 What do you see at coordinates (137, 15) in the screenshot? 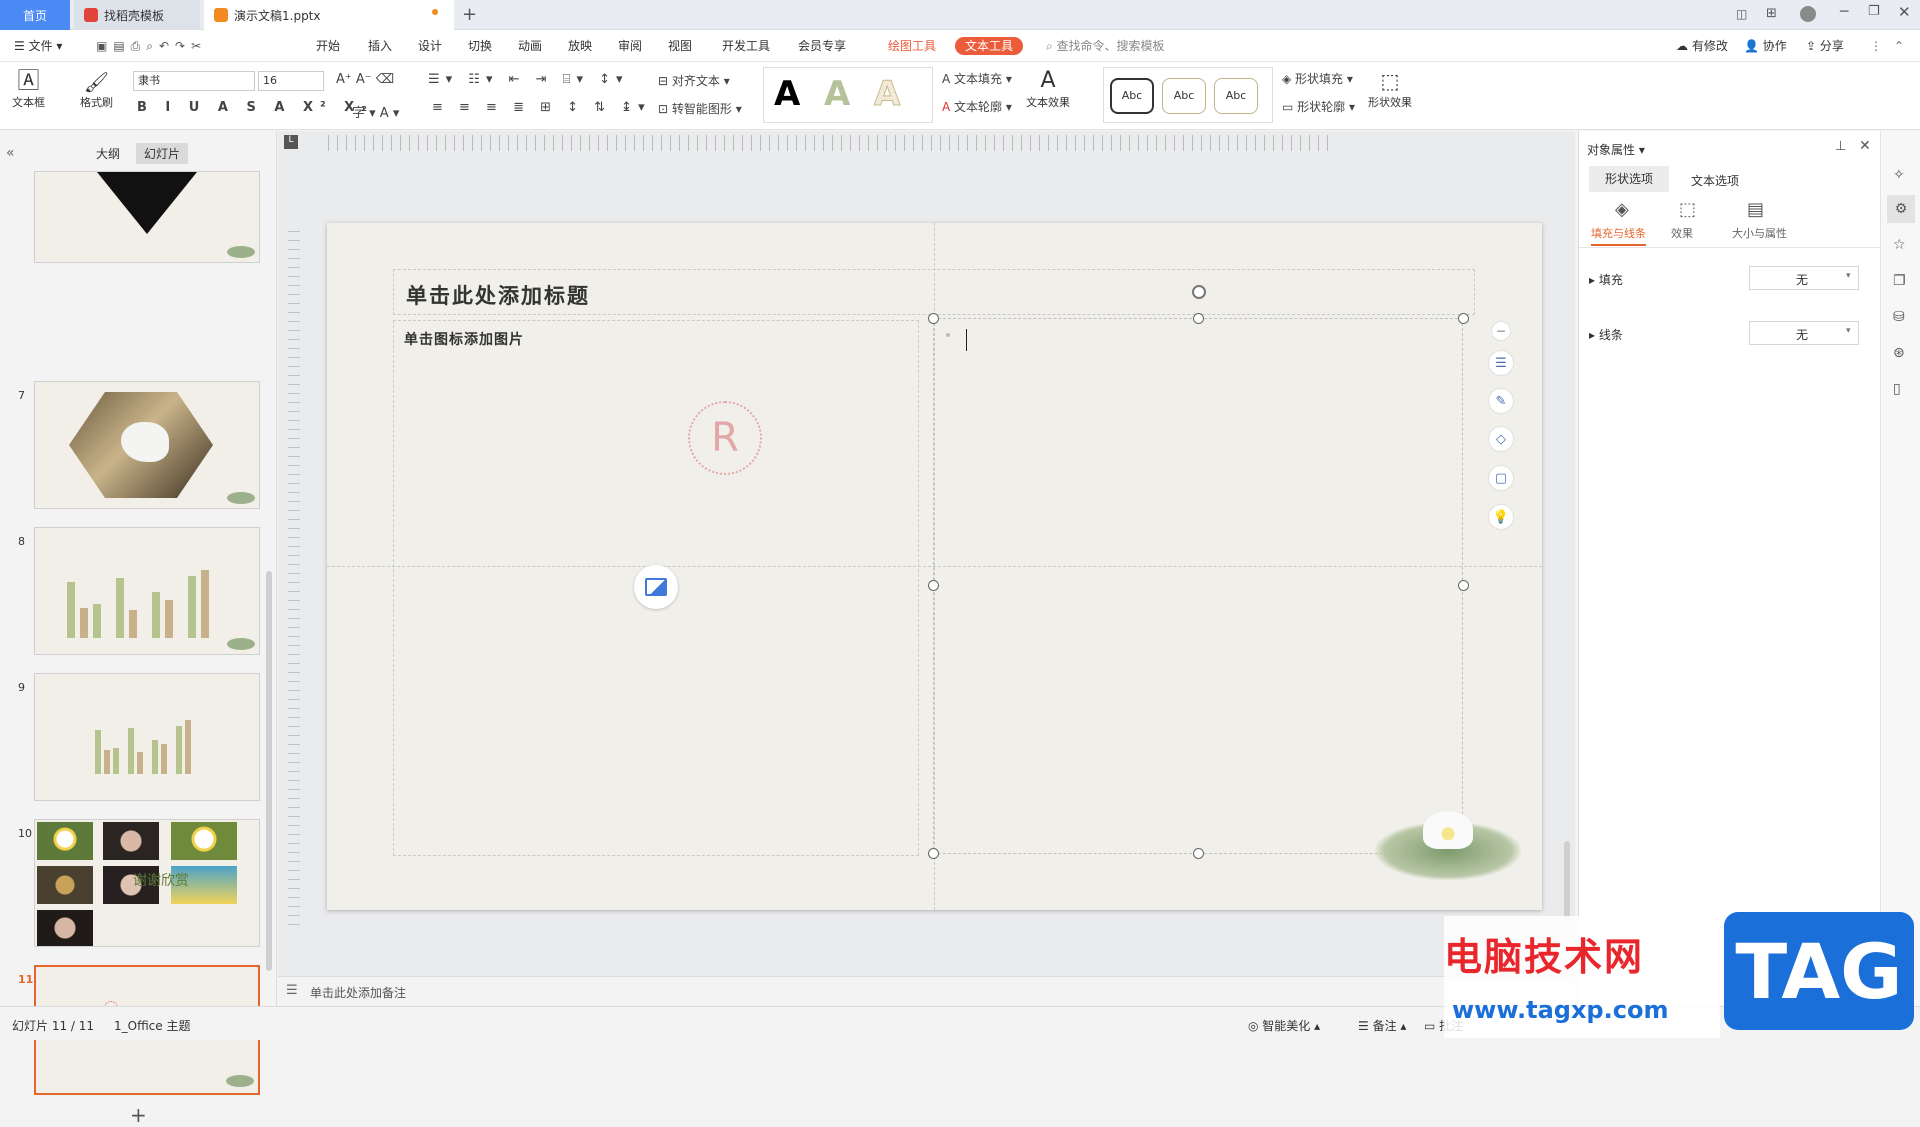
I see `template-tab: 找稻壳模板` at bounding box center [137, 15].